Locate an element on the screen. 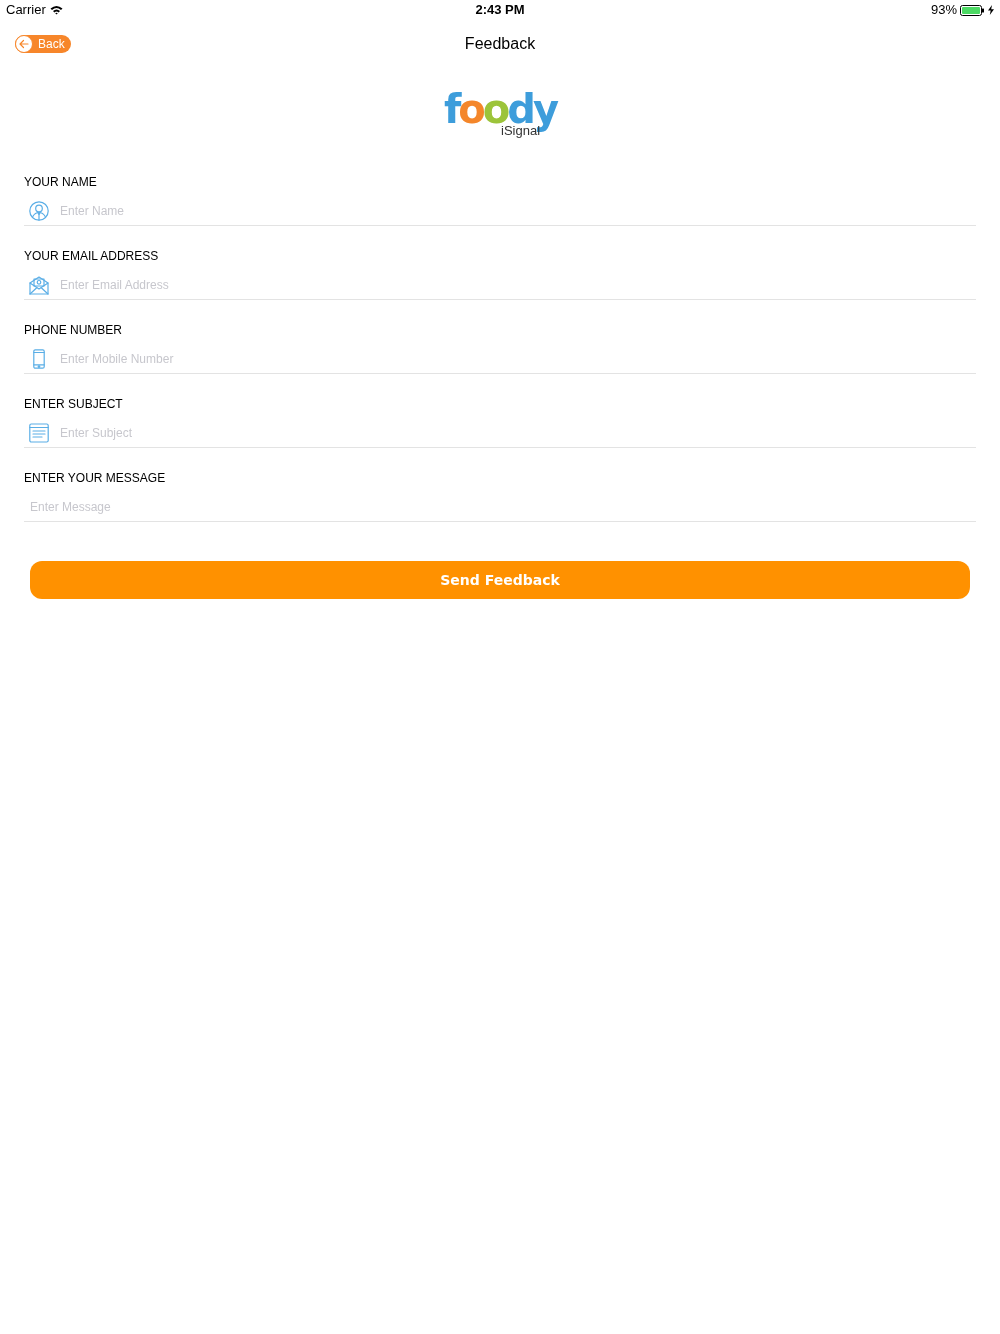 The width and height of the screenshot is (1000, 1334). battery-icon is located at coordinates (972, 10).